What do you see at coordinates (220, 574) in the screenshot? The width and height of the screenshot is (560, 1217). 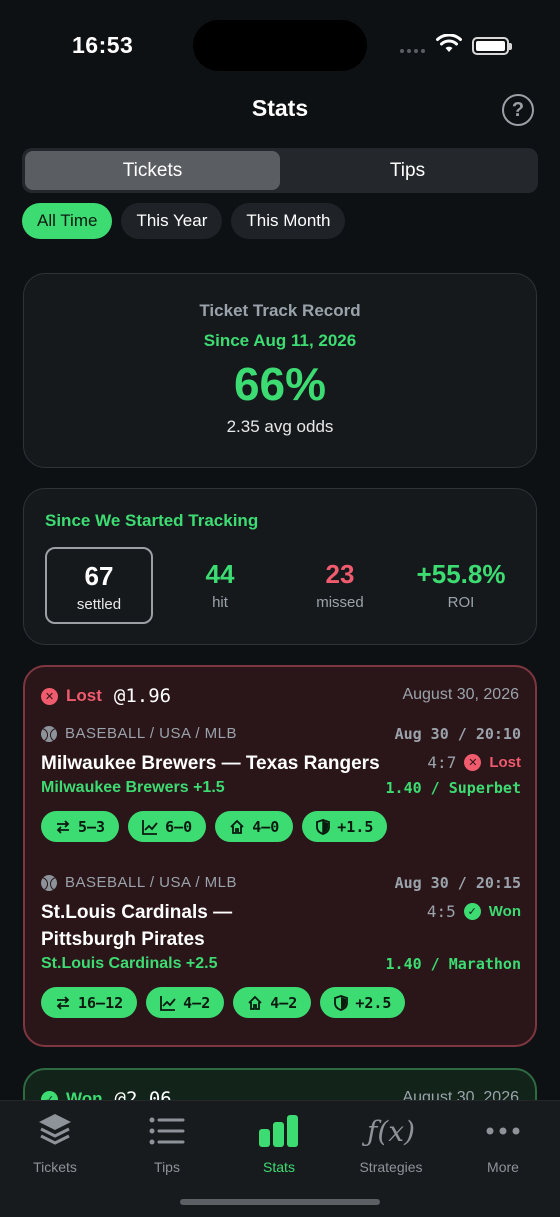 I see `hit-count: 44` at bounding box center [220, 574].